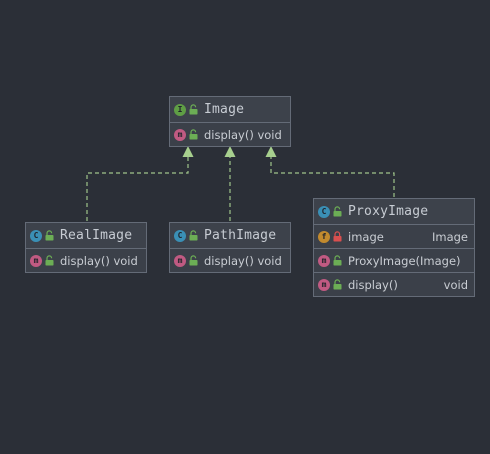 The height and width of the screenshot is (454, 490). What do you see at coordinates (373, 284) in the screenshot?
I see `method-signature: display()` at bounding box center [373, 284].